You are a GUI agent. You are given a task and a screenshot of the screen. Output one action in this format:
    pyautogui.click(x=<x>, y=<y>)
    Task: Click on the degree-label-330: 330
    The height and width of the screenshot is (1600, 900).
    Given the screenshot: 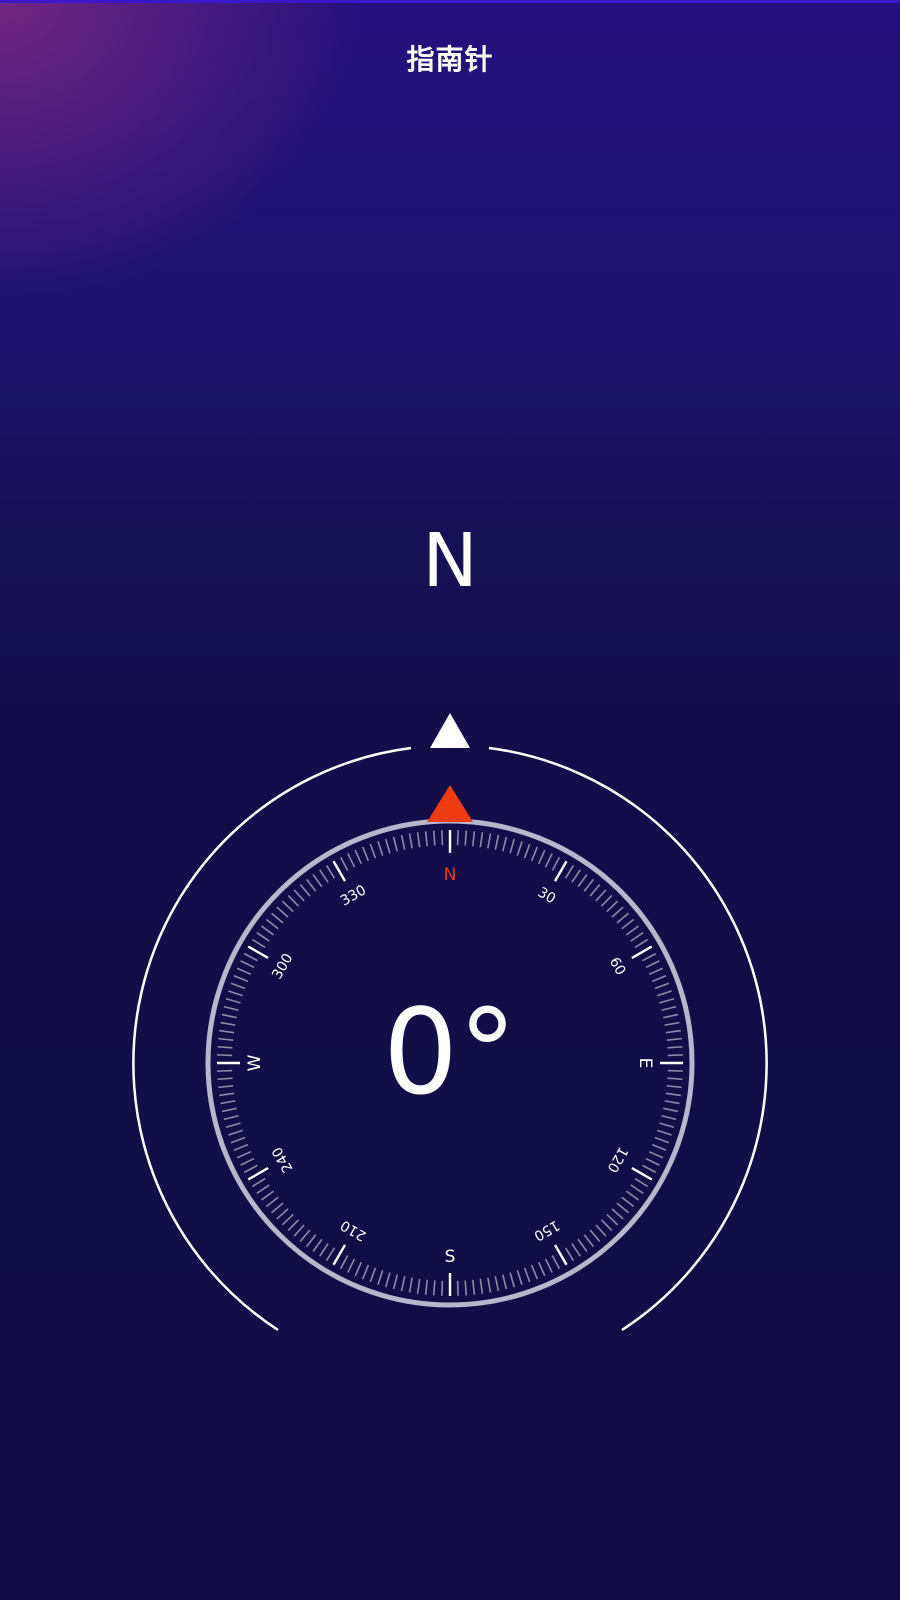 What is the action you would take?
    pyautogui.click(x=353, y=895)
    